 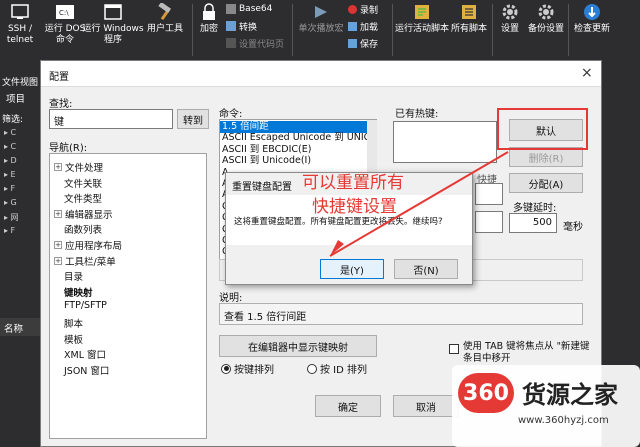 I want to click on tree-item: 函数列表, so click(x=83, y=229).